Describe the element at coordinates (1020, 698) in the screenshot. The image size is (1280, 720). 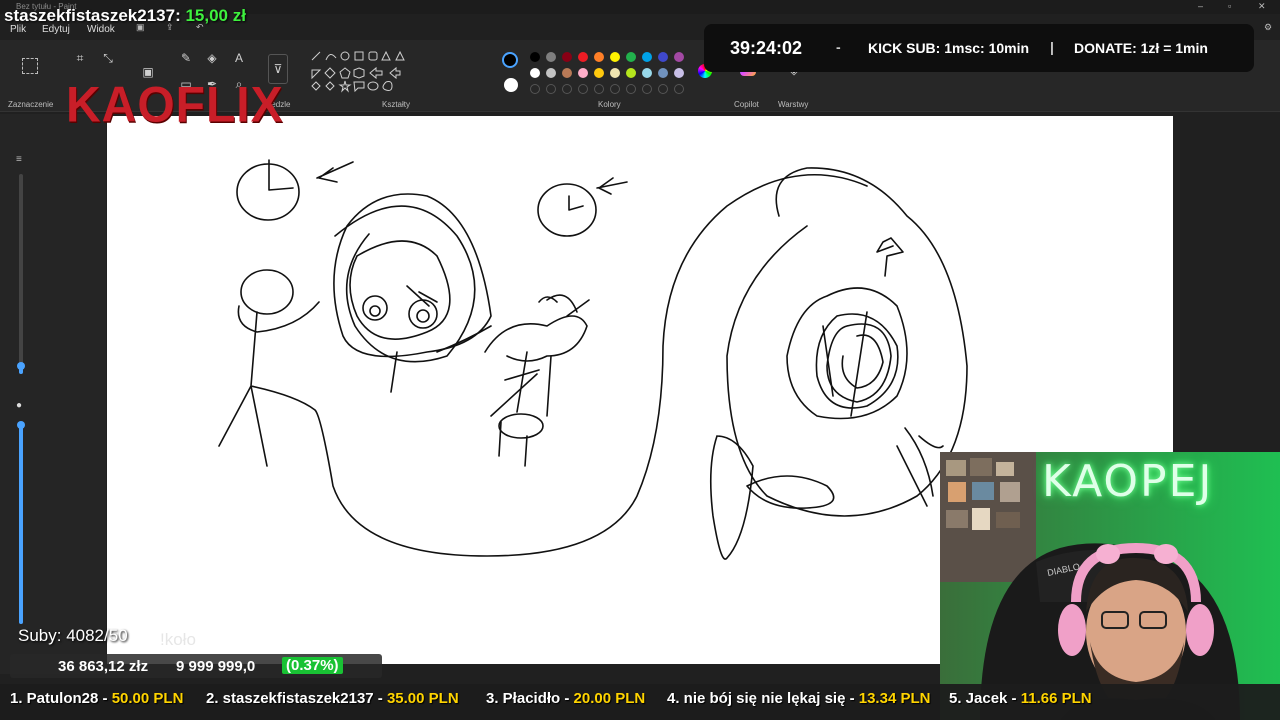
I see `ticker-item: 5. Jacek - 11.66 PLN` at that location.